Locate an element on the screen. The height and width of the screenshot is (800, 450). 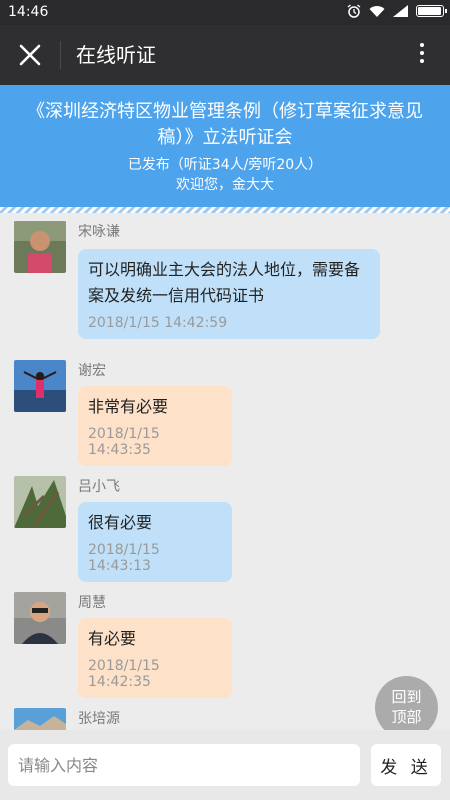
sender-name: 周慧 is located at coordinates (92, 603).